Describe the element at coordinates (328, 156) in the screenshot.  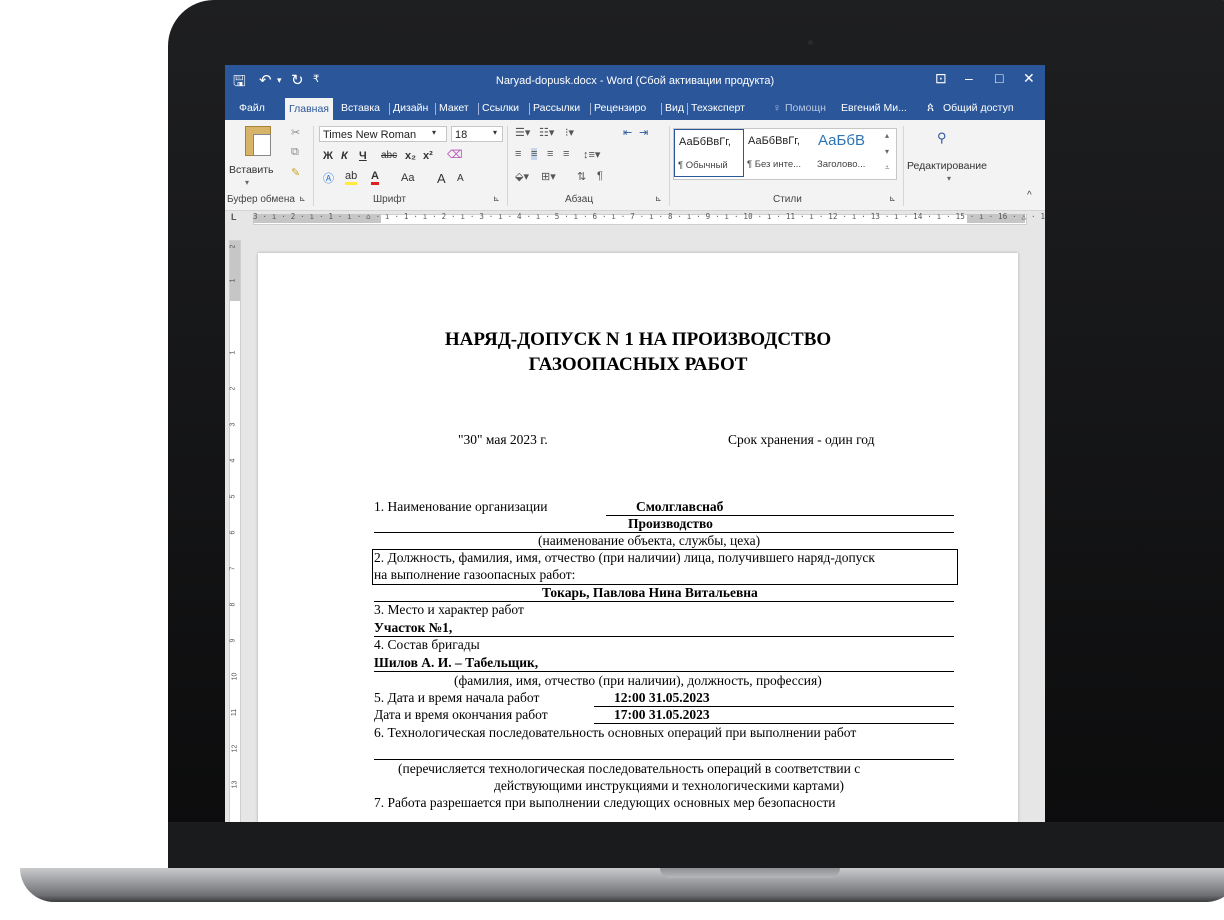
I see `bold-button: Ж` at that location.